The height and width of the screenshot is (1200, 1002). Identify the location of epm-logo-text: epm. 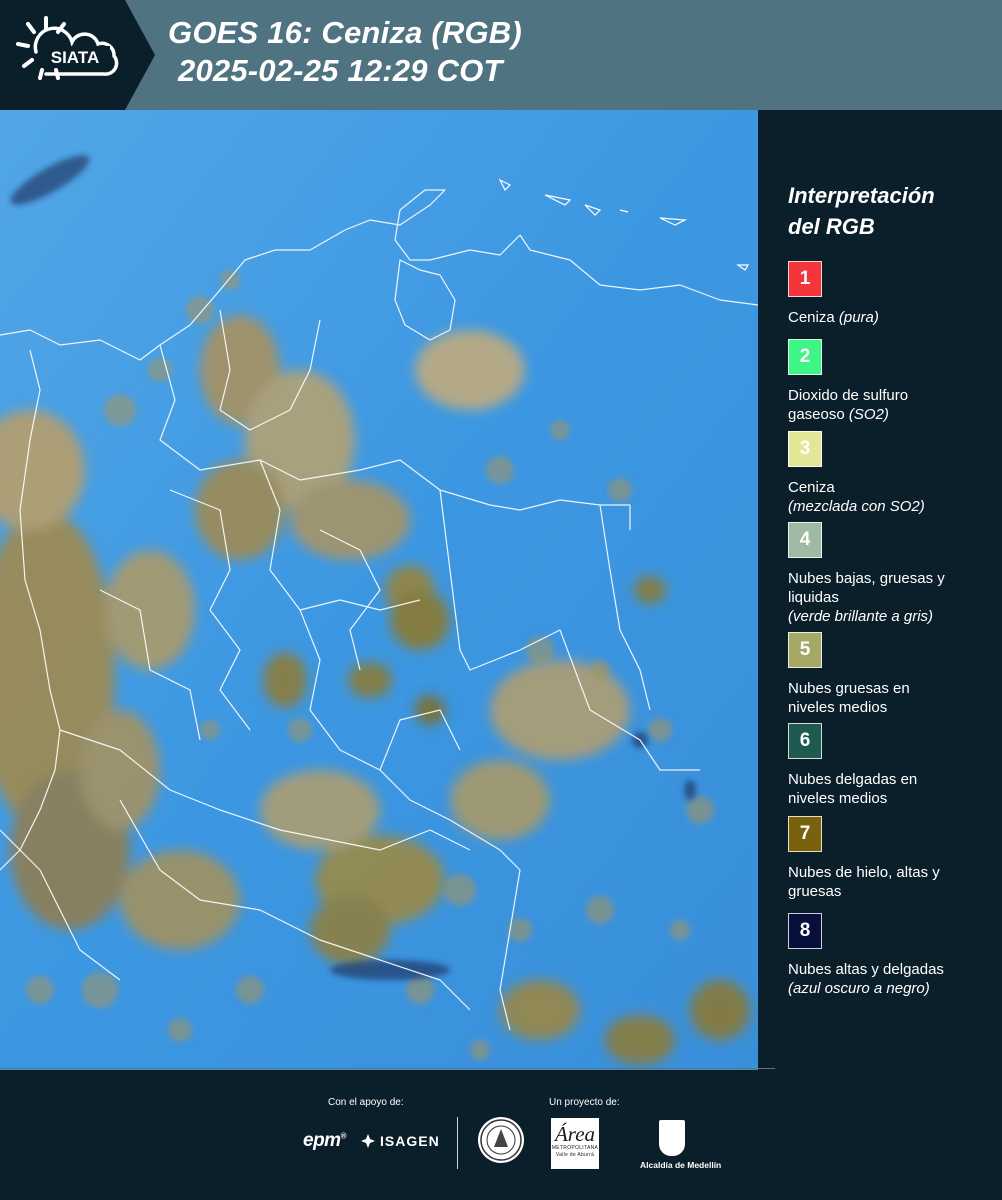
(322, 1140).